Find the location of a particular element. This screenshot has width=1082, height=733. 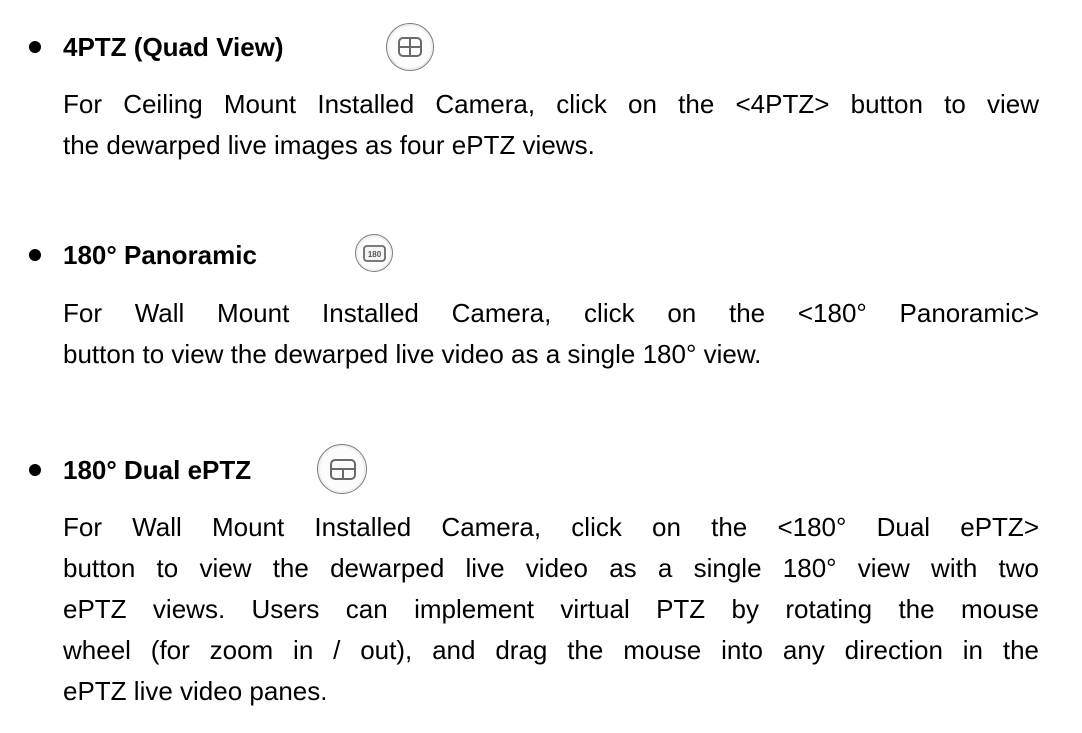

section-title: 180° Dual ePTZ is located at coordinates (157, 470).